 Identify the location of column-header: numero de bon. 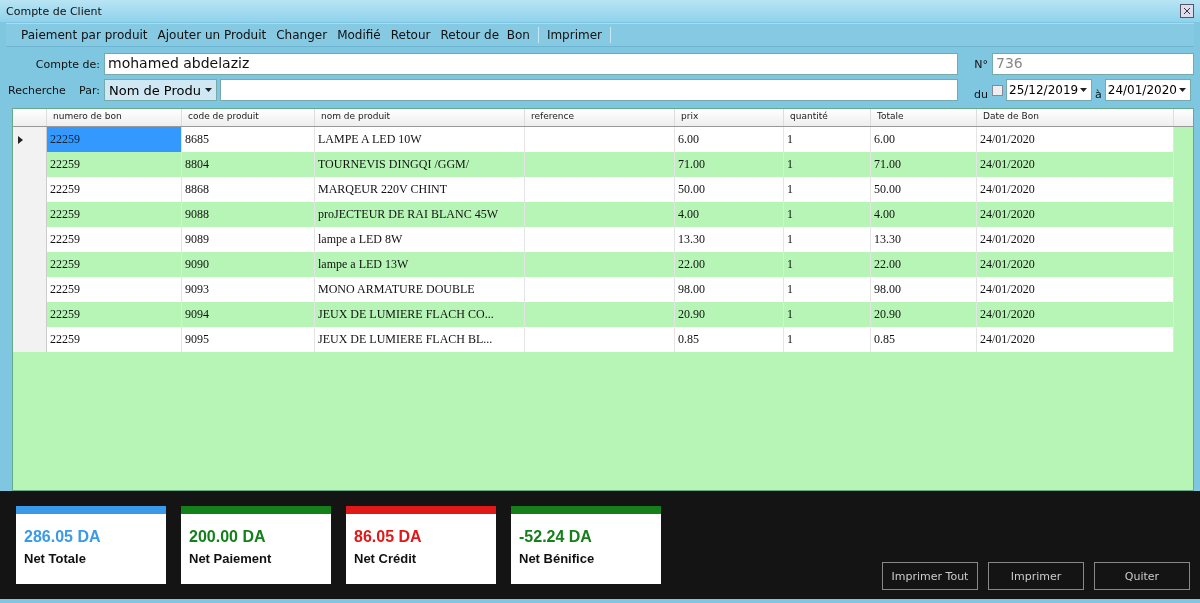
(114, 117).